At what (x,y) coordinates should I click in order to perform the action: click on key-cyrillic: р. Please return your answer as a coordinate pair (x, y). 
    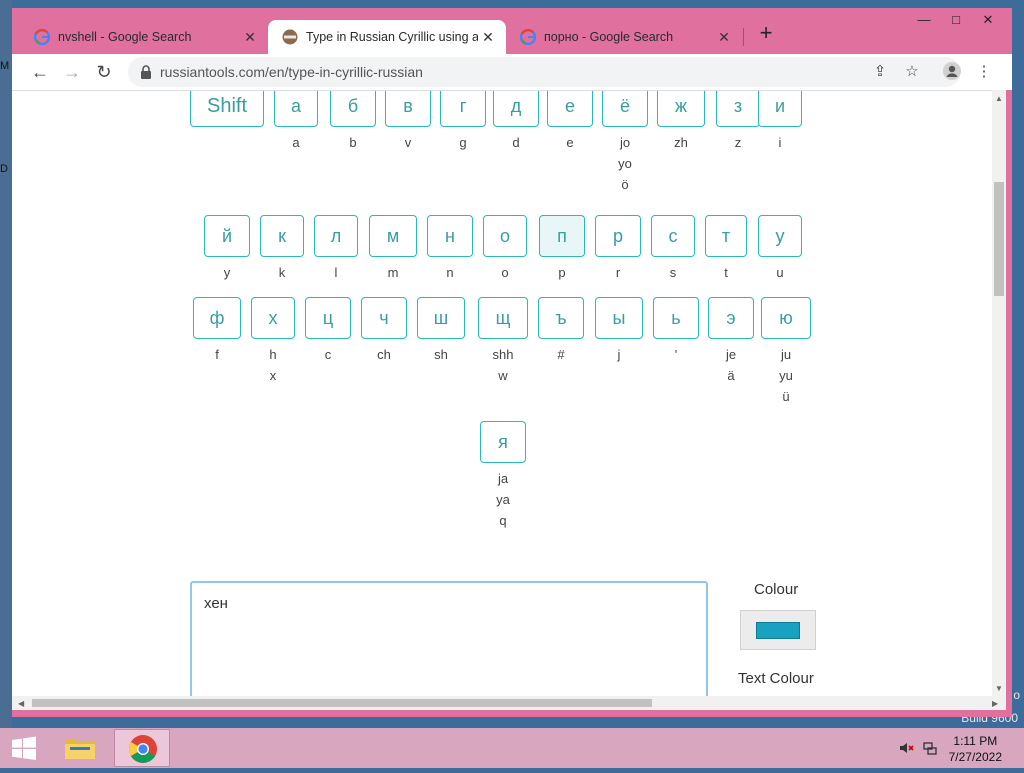
    Looking at the image, I should click on (618, 236).